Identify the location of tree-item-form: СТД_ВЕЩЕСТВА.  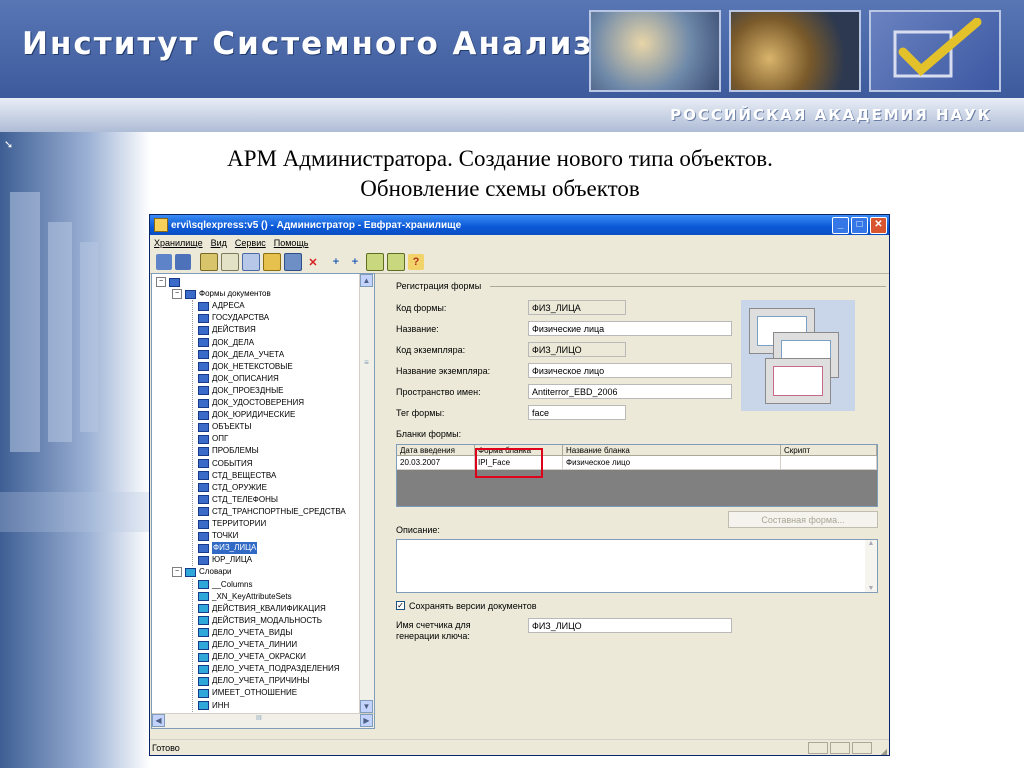
(237, 476).